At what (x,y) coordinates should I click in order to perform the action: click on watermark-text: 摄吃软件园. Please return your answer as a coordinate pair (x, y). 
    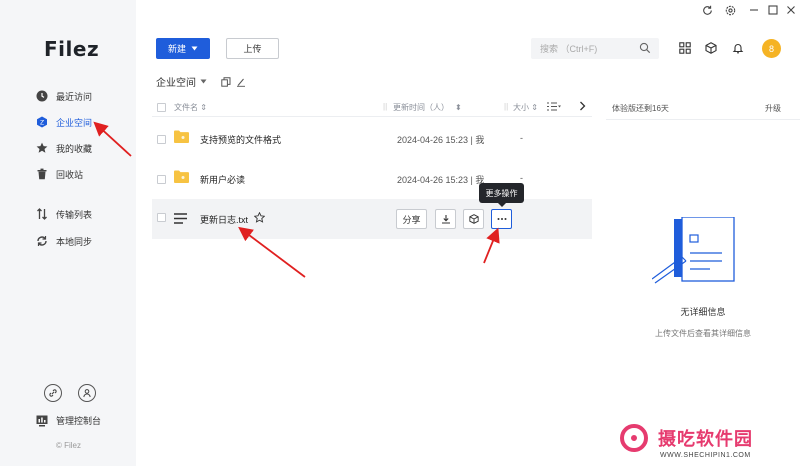
    Looking at the image, I should click on (705, 439).